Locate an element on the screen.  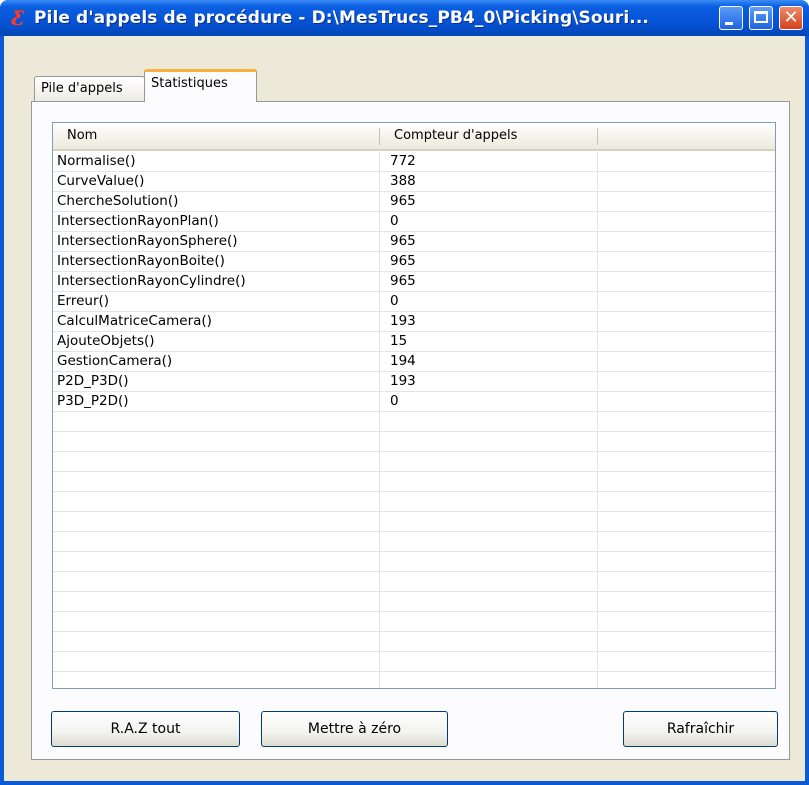
table-row: IntersectionRayonCylindre() 965 is located at coordinates (414, 282).